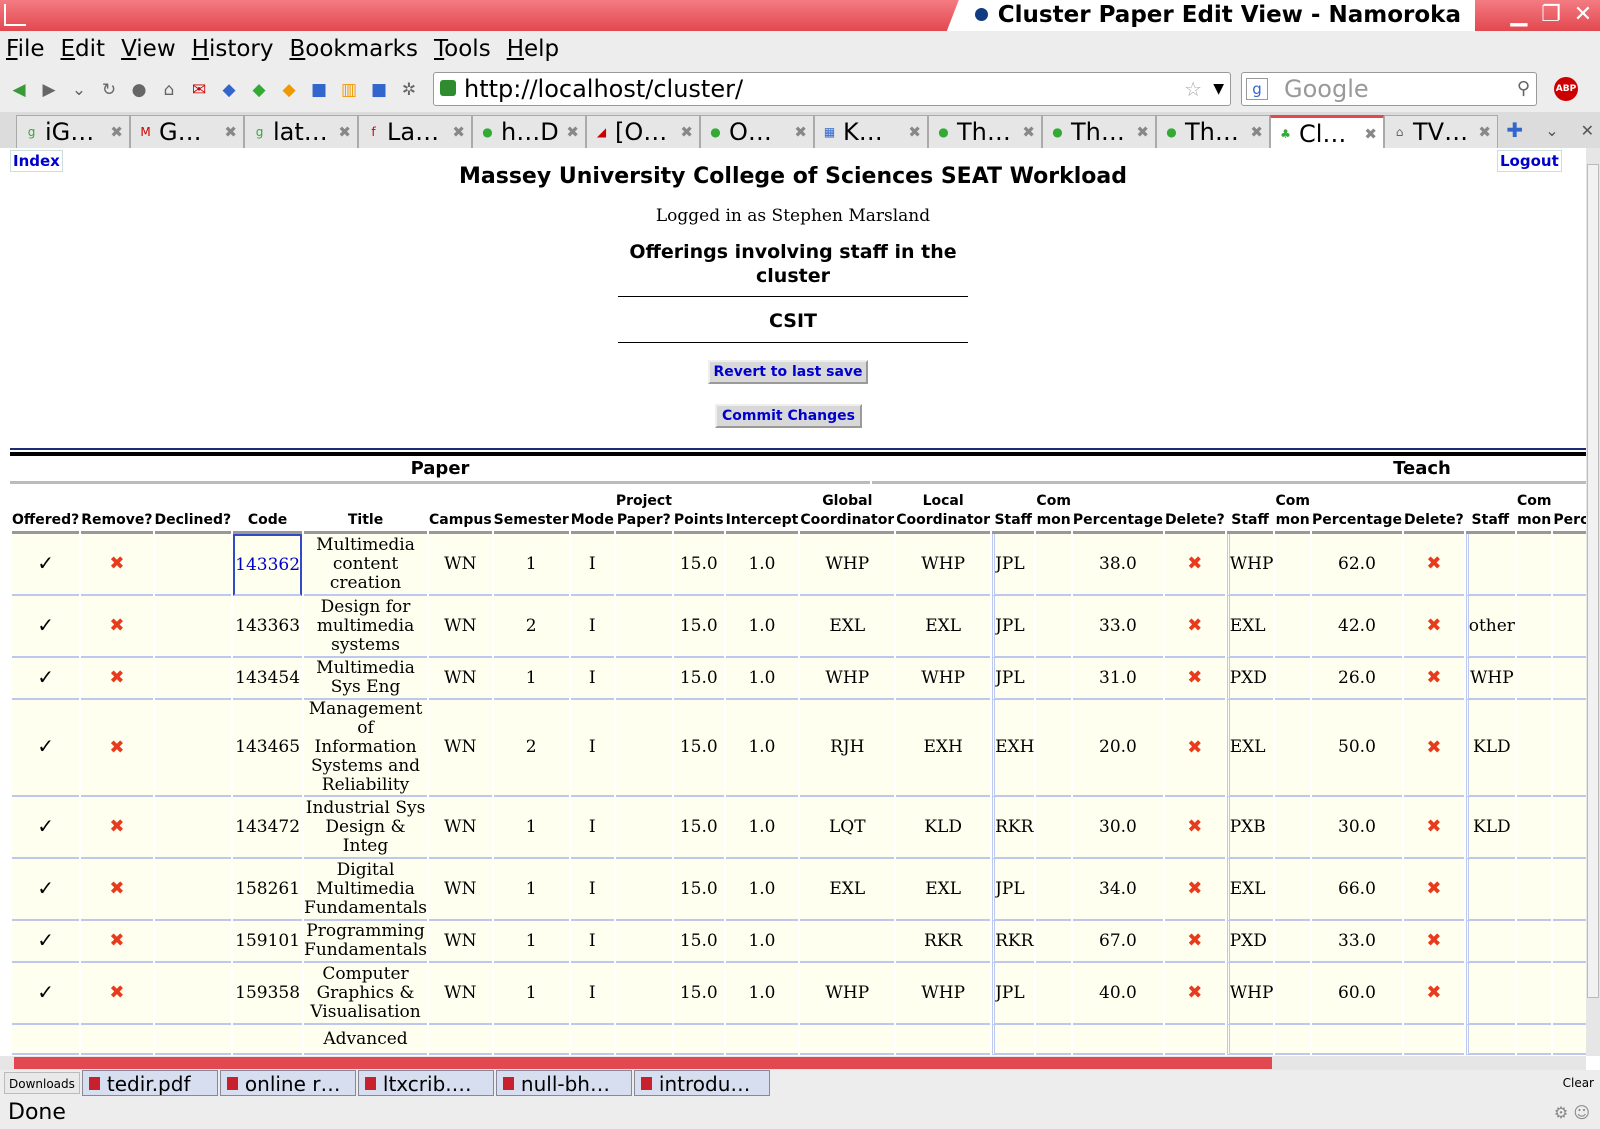 Image resolution: width=1600 pixels, height=1129 pixels. Describe the element at coordinates (1523, 89) in the screenshot. I see `search-icon: ⚲` at that location.